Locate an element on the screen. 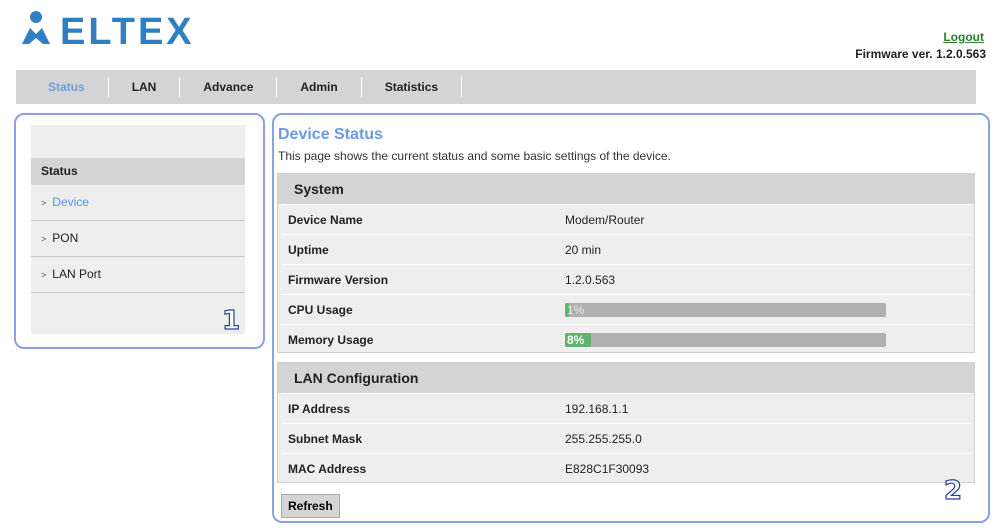  table-row: MAC Address E828C1F30093 is located at coordinates (626, 468).